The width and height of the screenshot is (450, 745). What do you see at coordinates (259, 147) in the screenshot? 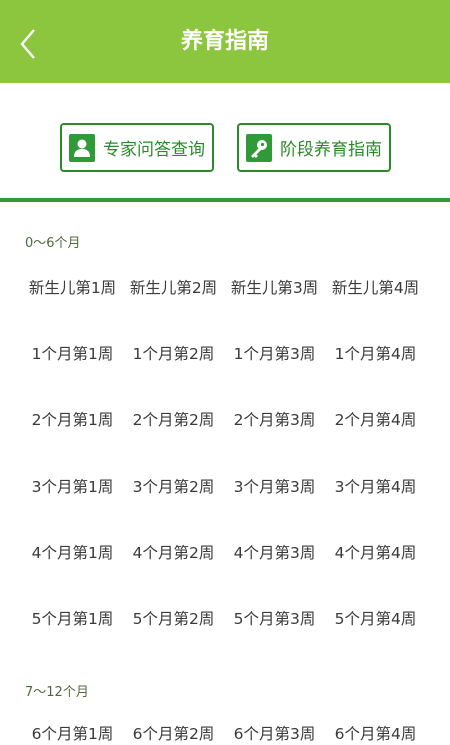
I see `key-icon` at bounding box center [259, 147].